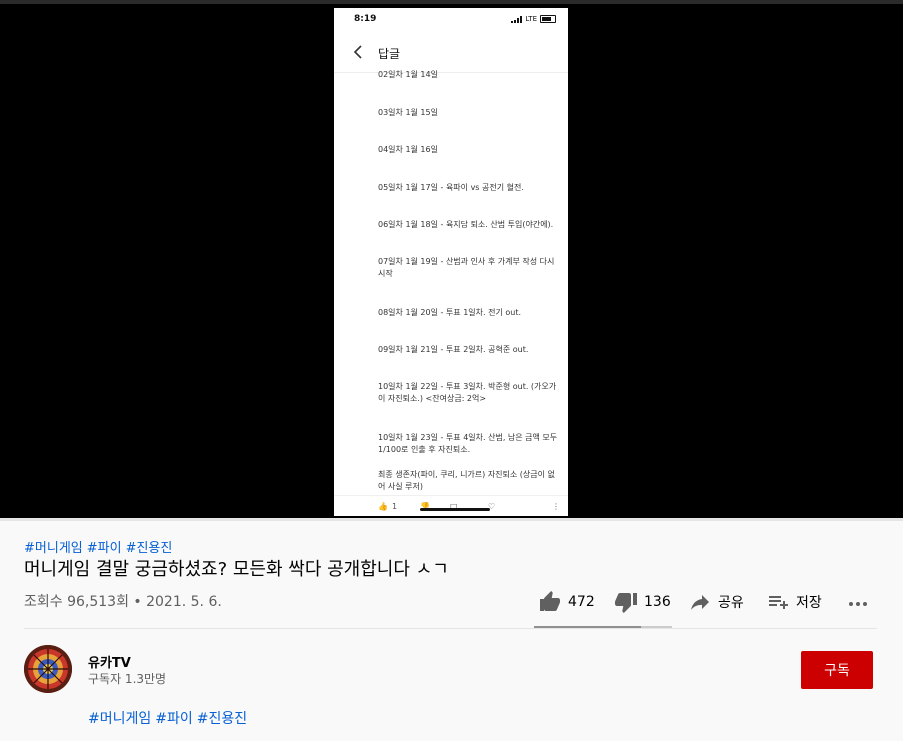 This screenshot has height=741, width=903. Describe the element at coordinates (453, 349) in the screenshot. I see `day-entry: 09일차 1월 21일 - 투표 2일차. 공혁준 out.` at that location.